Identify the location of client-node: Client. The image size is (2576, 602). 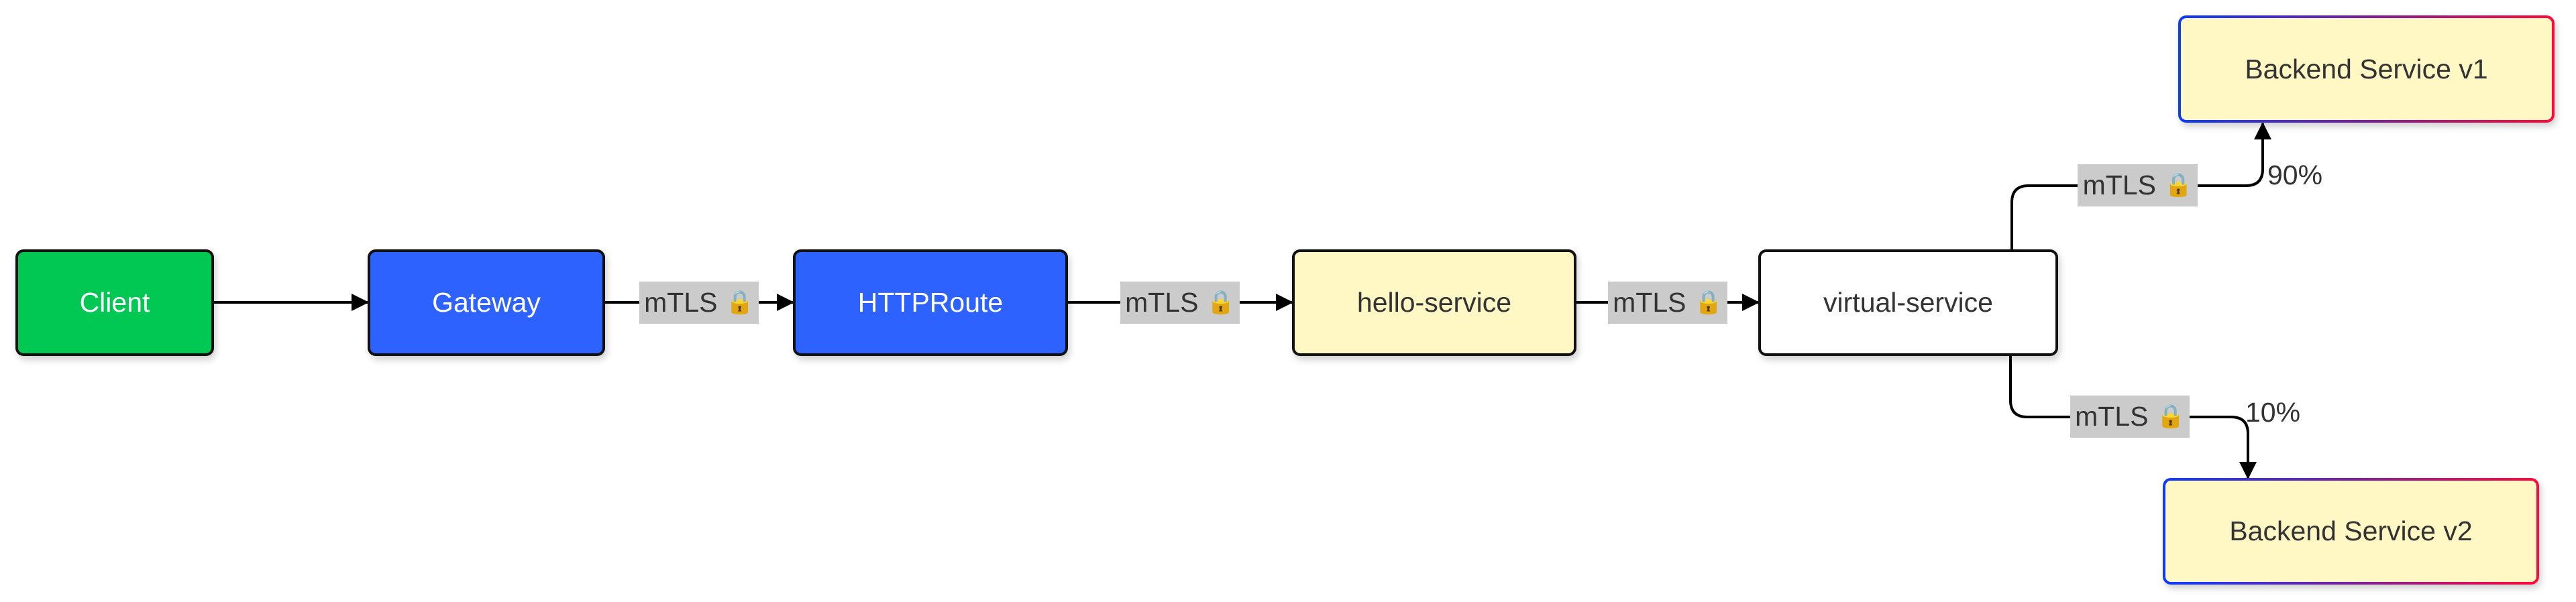
(114, 302).